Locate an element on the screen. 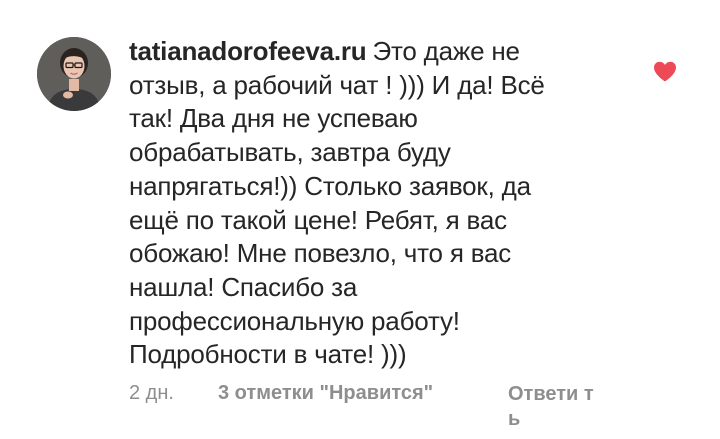 The width and height of the screenshot is (720, 439). likes-count-button: 3 отметки "Нравится" is located at coordinates (325, 393).